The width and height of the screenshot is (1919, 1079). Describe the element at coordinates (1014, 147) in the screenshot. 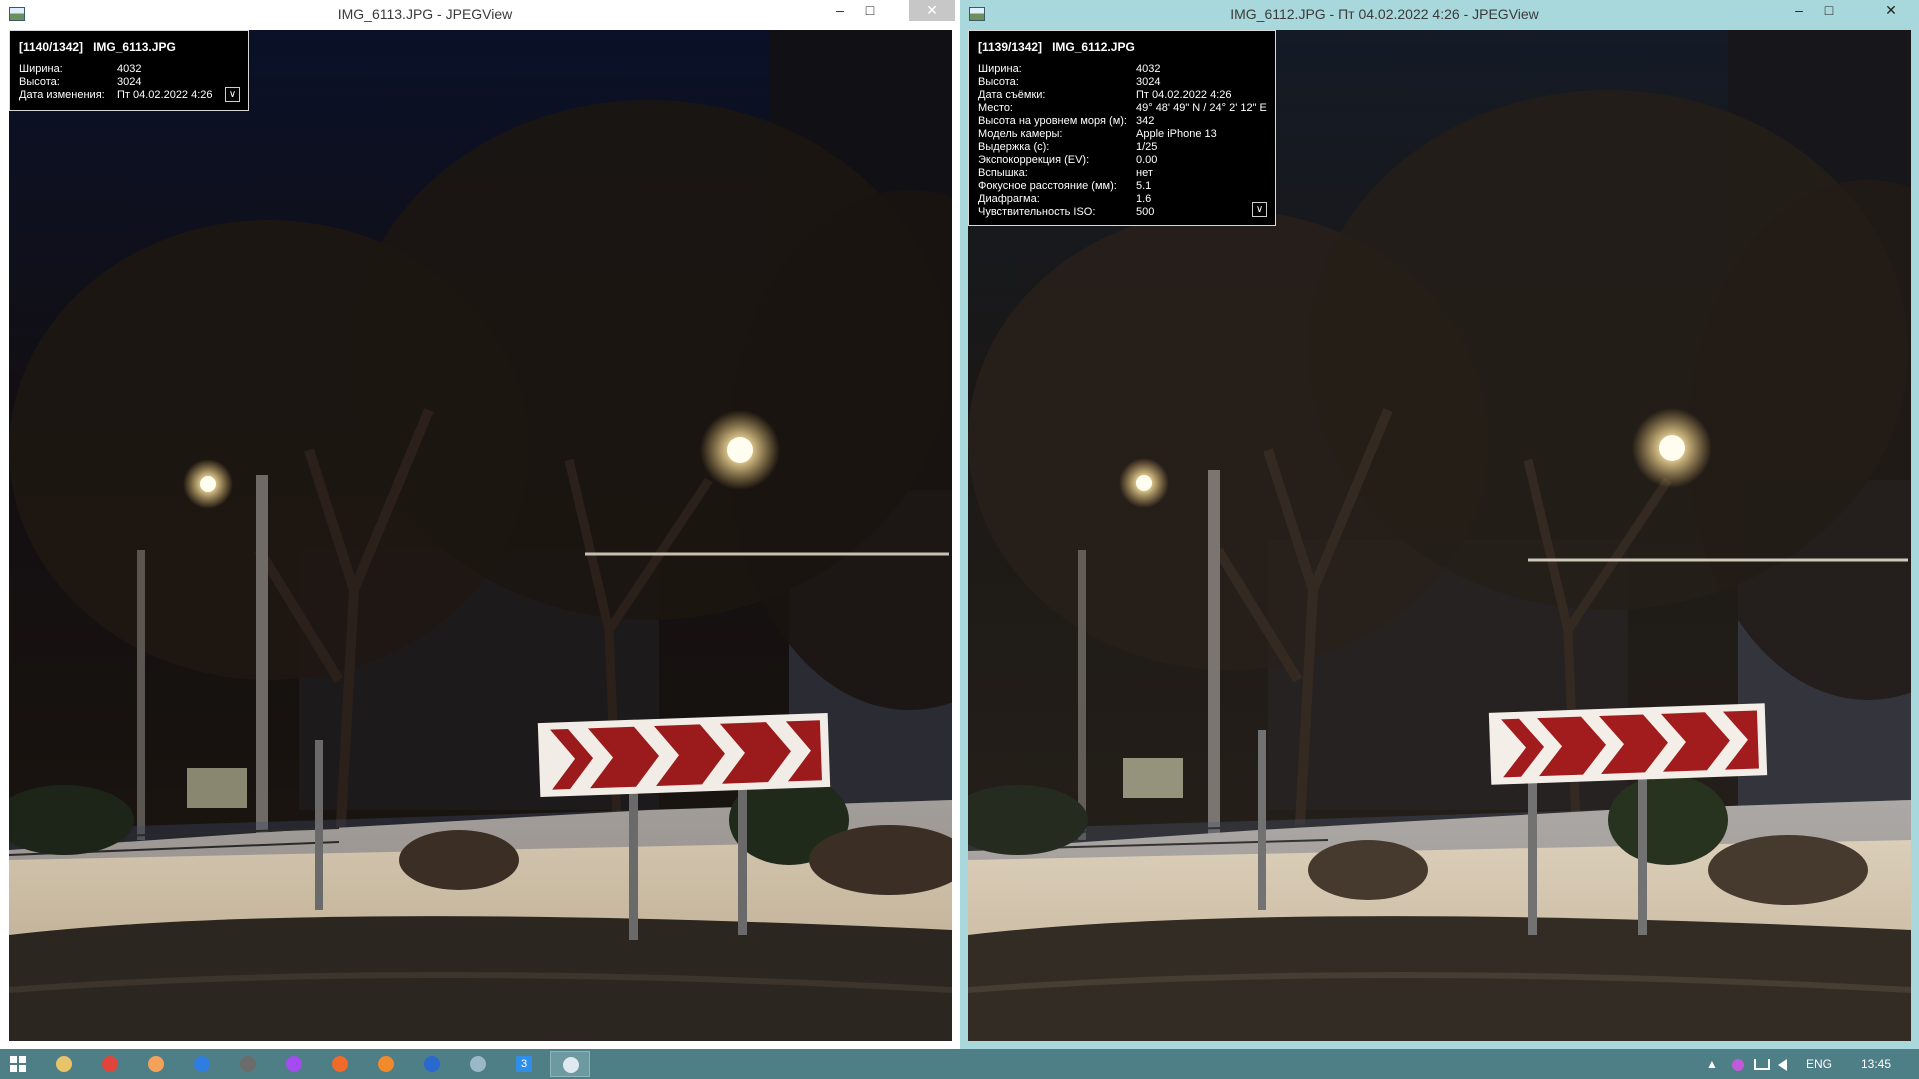

I see `info-label: Выдержка (с):` at that location.